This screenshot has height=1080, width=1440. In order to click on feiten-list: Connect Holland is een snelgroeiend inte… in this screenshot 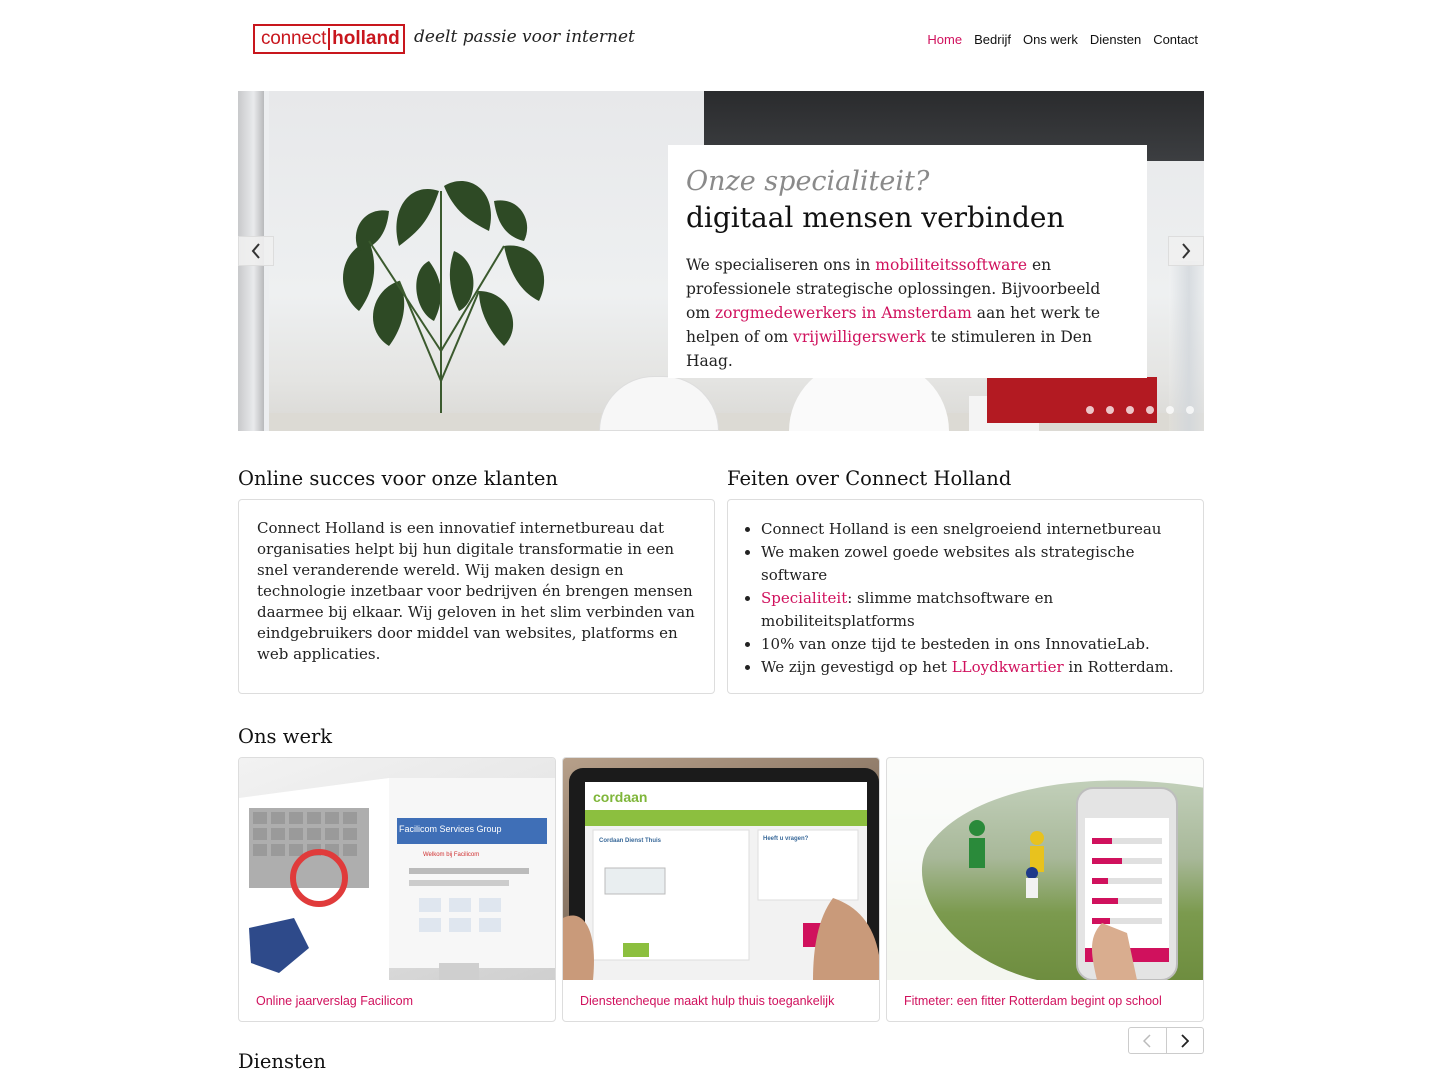, I will do `click(972, 598)`.